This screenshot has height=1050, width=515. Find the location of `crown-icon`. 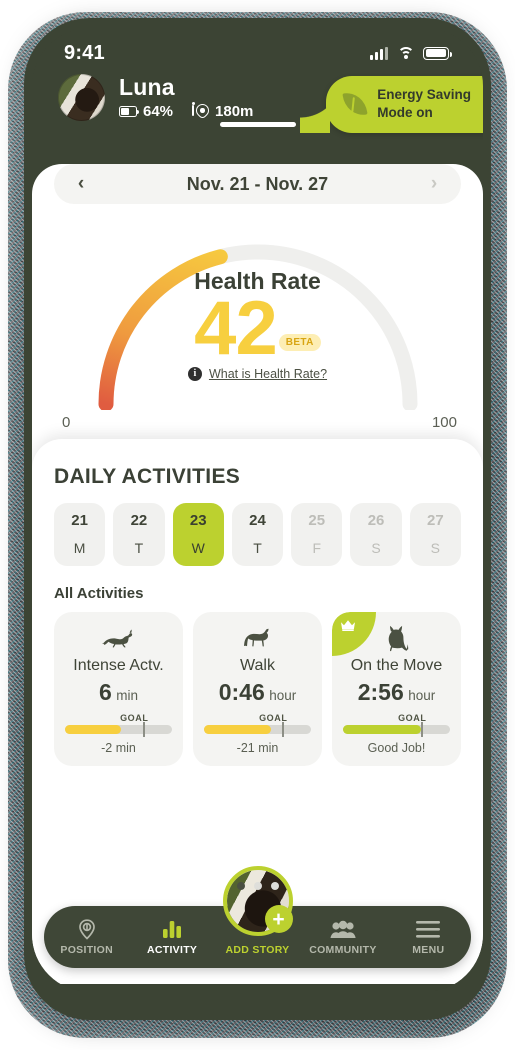

crown-icon is located at coordinates (347, 625).